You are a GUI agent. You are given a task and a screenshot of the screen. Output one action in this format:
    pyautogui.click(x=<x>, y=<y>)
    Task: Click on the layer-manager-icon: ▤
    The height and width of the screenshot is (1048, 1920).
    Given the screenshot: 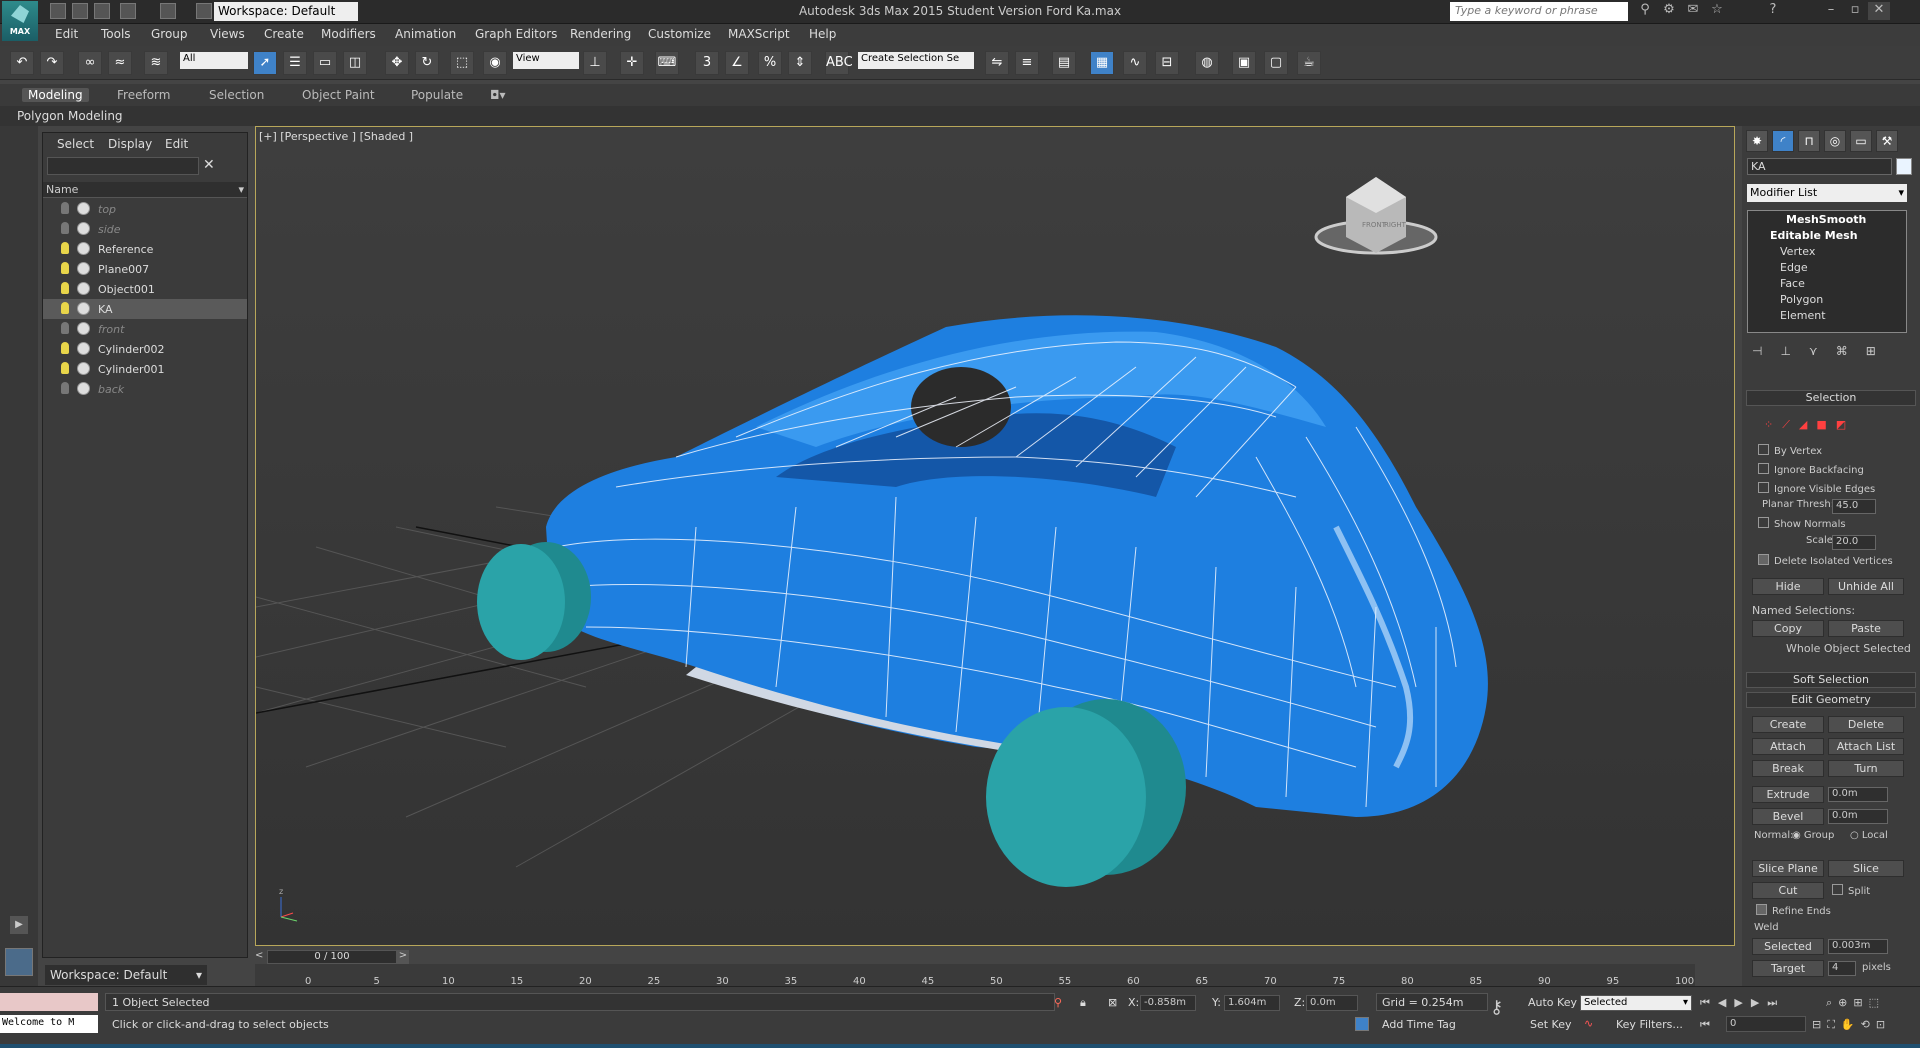 What is the action you would take?
    pyautogui.click(x=1064, y=63)
    